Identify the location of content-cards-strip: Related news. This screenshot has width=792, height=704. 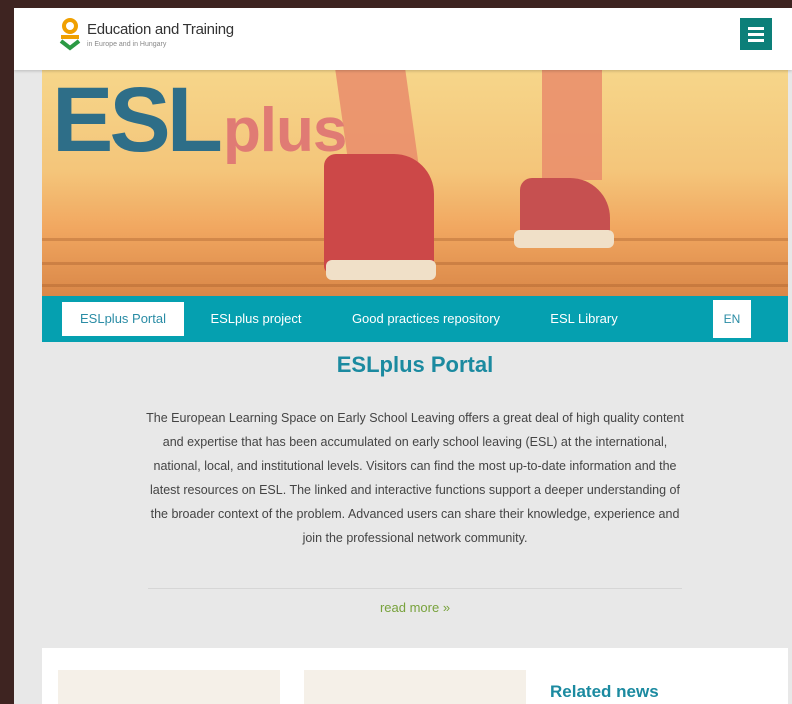
(415, 676).